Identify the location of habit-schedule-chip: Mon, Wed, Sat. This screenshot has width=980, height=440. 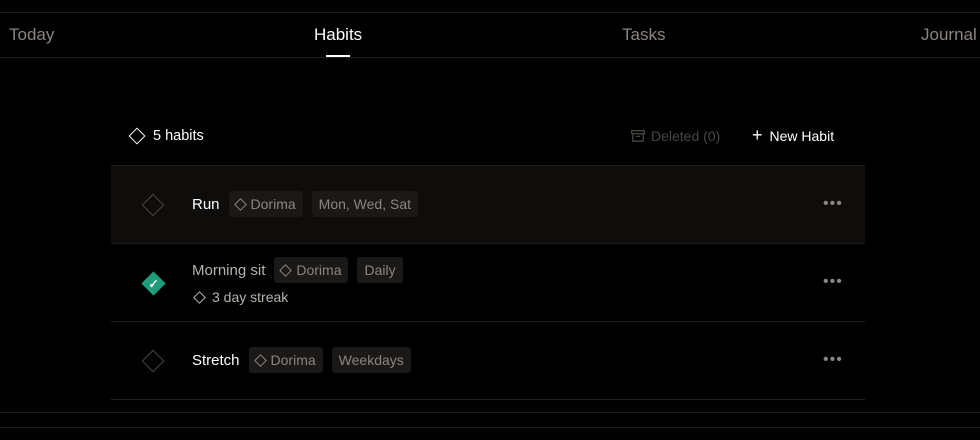
(364, 204).